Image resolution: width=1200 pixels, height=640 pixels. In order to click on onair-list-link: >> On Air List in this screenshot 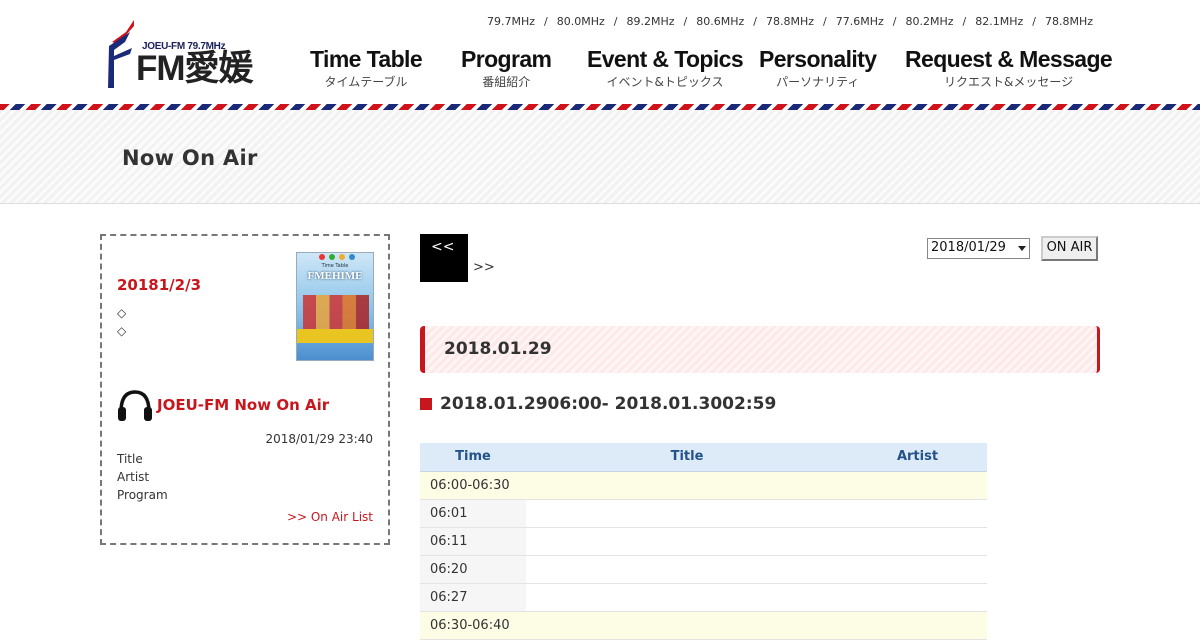, I will do `click(330, 517)`.